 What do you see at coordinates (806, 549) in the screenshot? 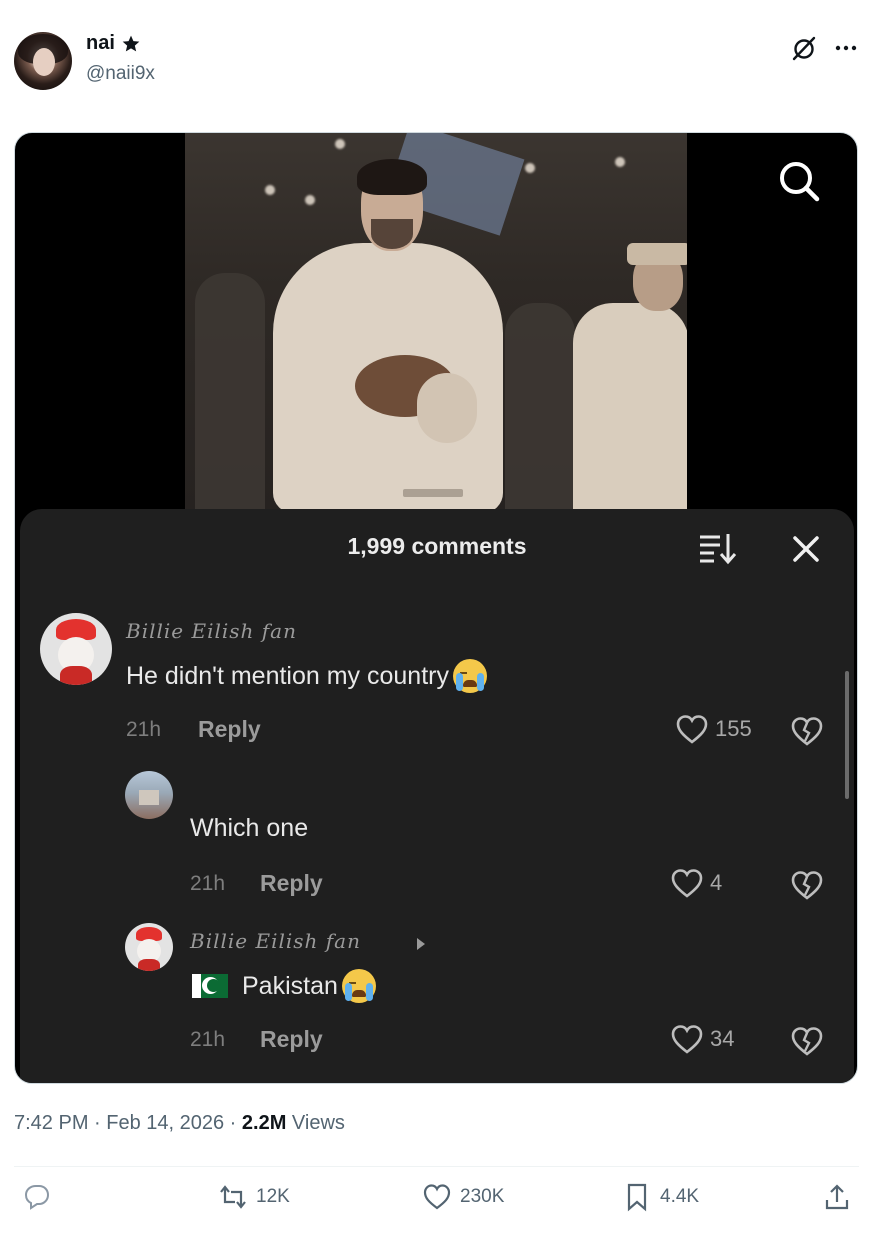
I see `close-icon` at bounding box center [806, 549].